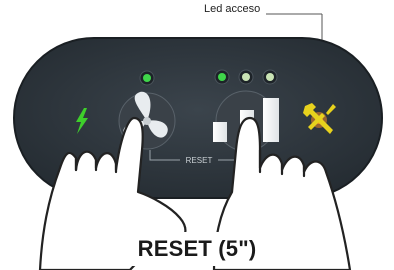 This screenshot has width=394, height=270. Describe the element at coordinates (199, 160) in the screenshot. I see `reset-label: RESET` at that location.